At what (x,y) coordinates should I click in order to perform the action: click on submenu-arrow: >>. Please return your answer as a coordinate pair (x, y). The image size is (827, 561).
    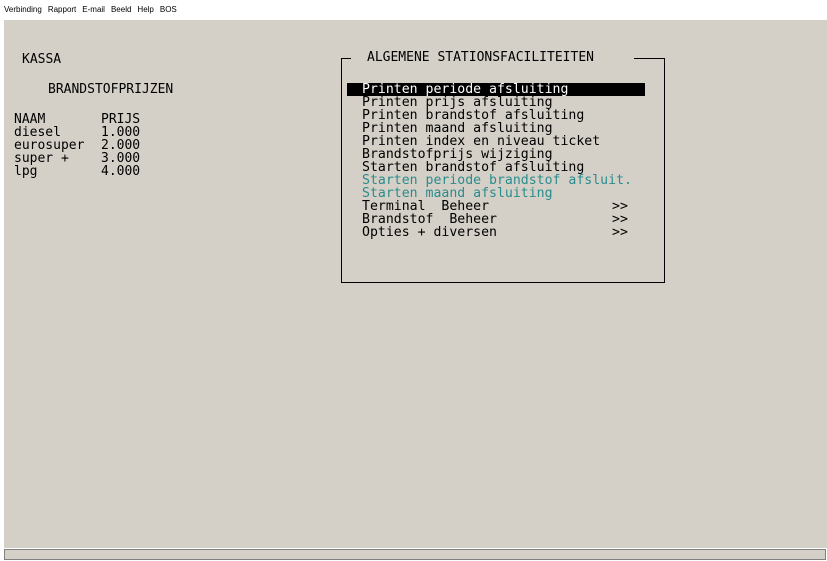
    Looking at the image, I should click on (620, 232).